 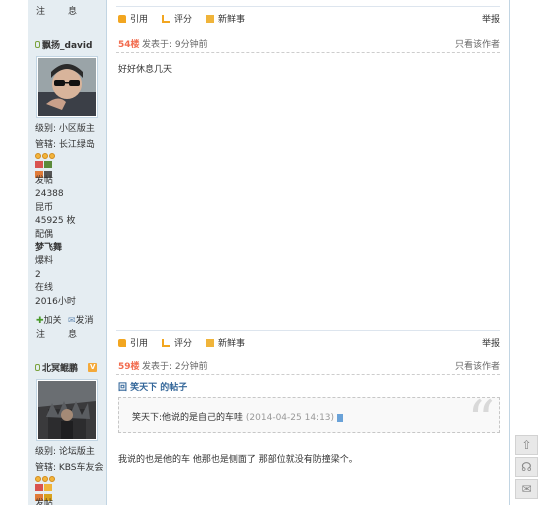 What do you see at coordinates (40, 10) in the screenshot?
I see `prev-contact-left: 注` at bounding box center [40, 10].